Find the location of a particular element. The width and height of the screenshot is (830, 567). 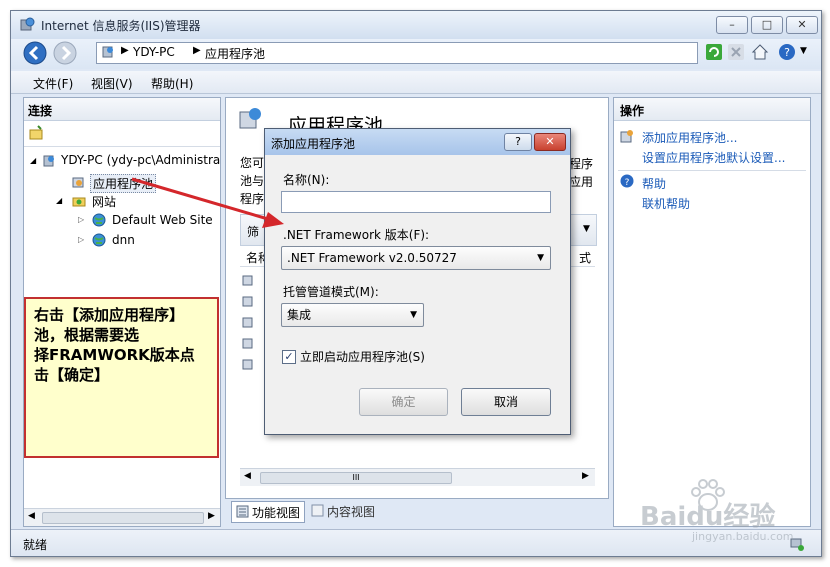

horizontal-scrollbar: ◀ ▶ is located at coordinates (122, 517).